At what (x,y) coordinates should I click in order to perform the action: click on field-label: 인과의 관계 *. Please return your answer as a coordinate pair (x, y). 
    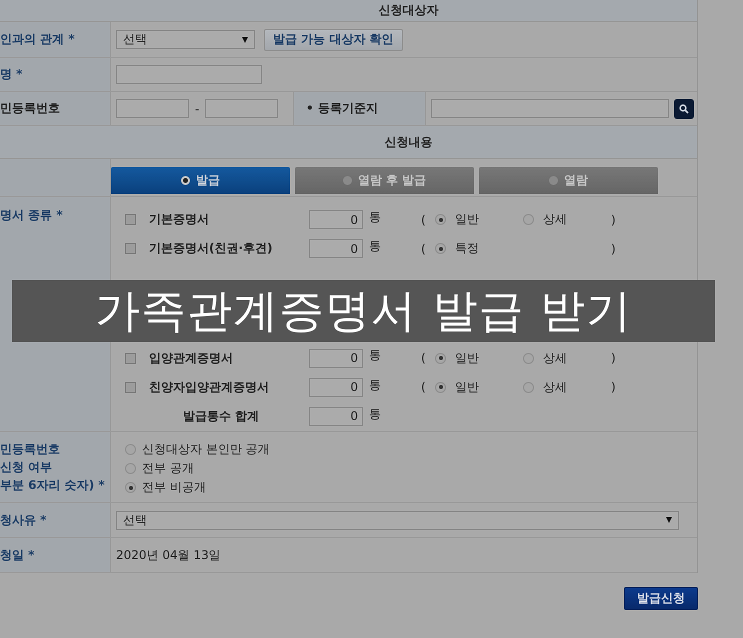
    Looking at the image, I should click on (55, 39).